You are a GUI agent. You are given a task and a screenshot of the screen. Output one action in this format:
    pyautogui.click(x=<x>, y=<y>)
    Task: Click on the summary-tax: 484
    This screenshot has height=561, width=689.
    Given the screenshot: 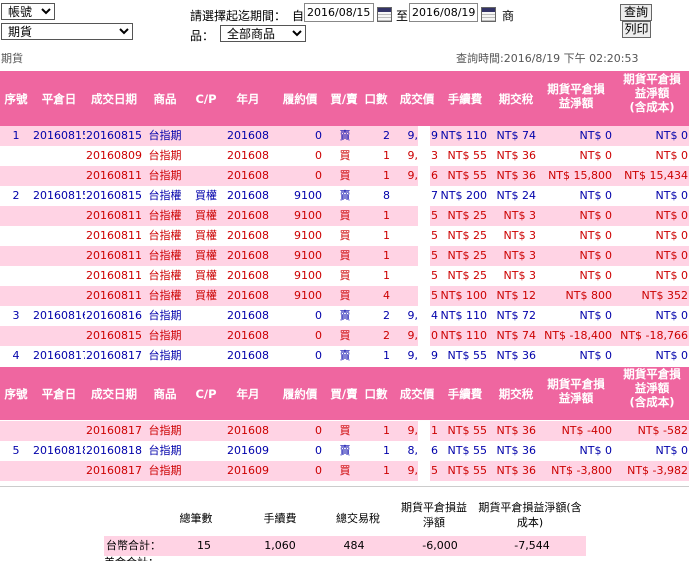 What is the action you would take?
    pyautogui.click(x=354, y=545)
    